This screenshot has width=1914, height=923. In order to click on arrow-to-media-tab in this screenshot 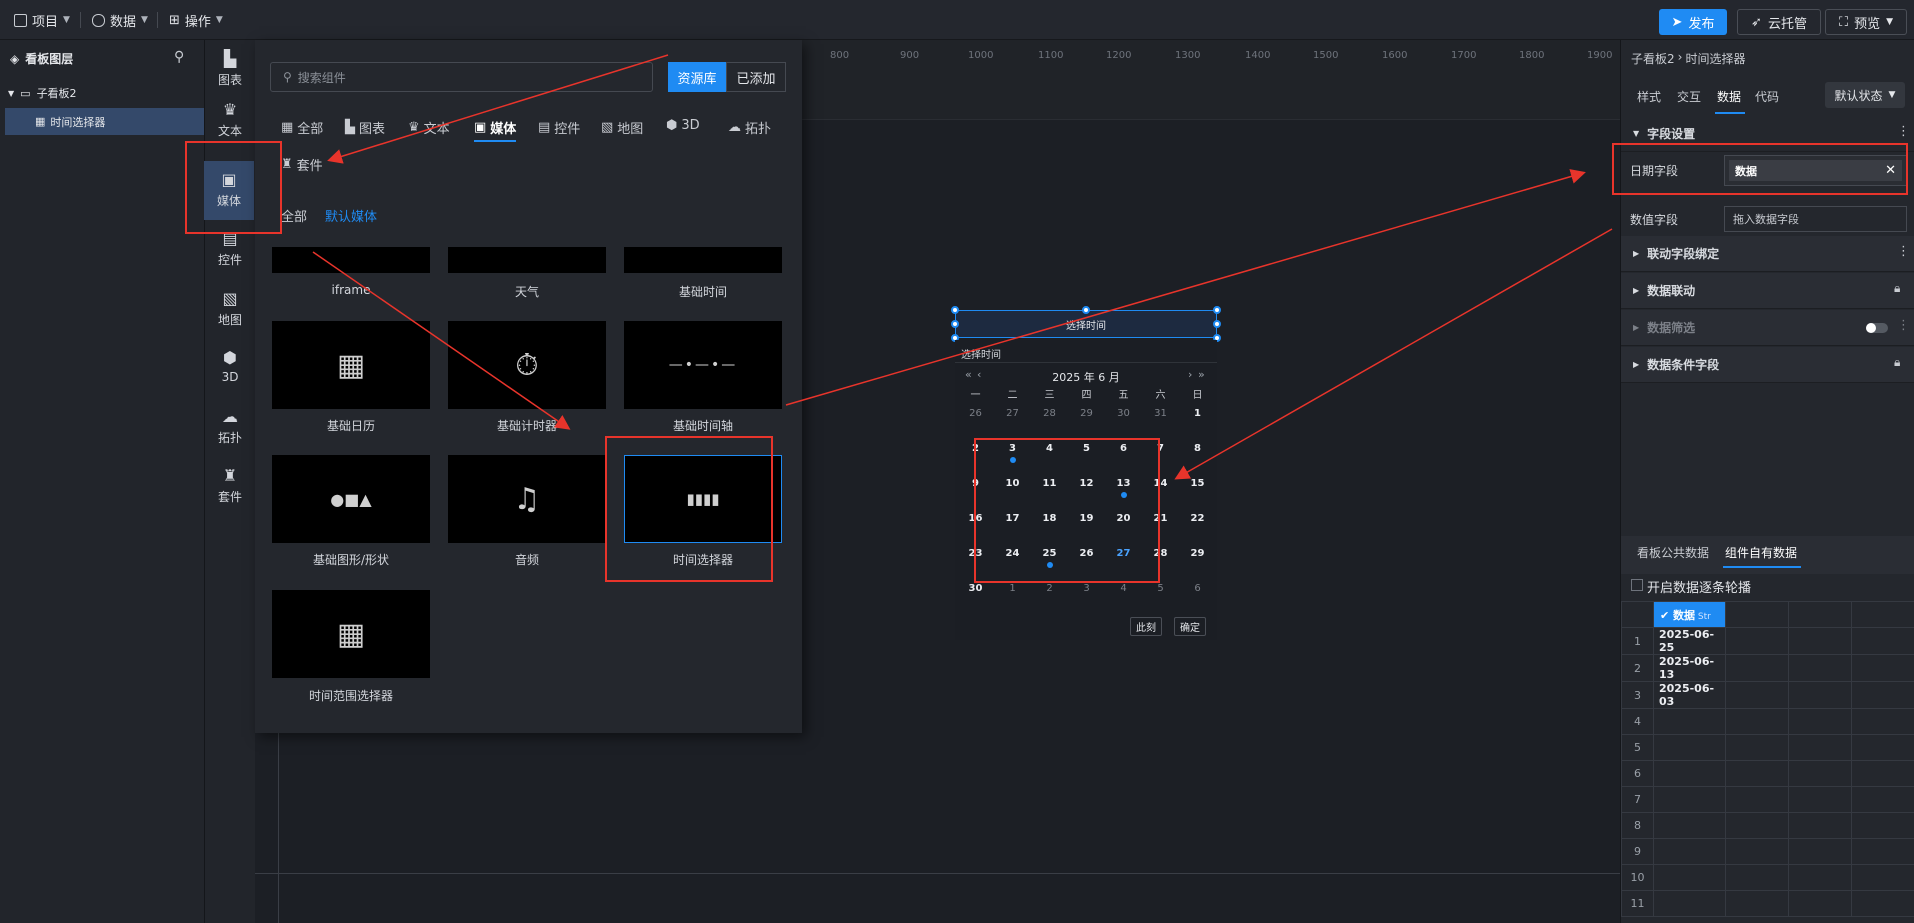, I will do `click(498, 109)`.